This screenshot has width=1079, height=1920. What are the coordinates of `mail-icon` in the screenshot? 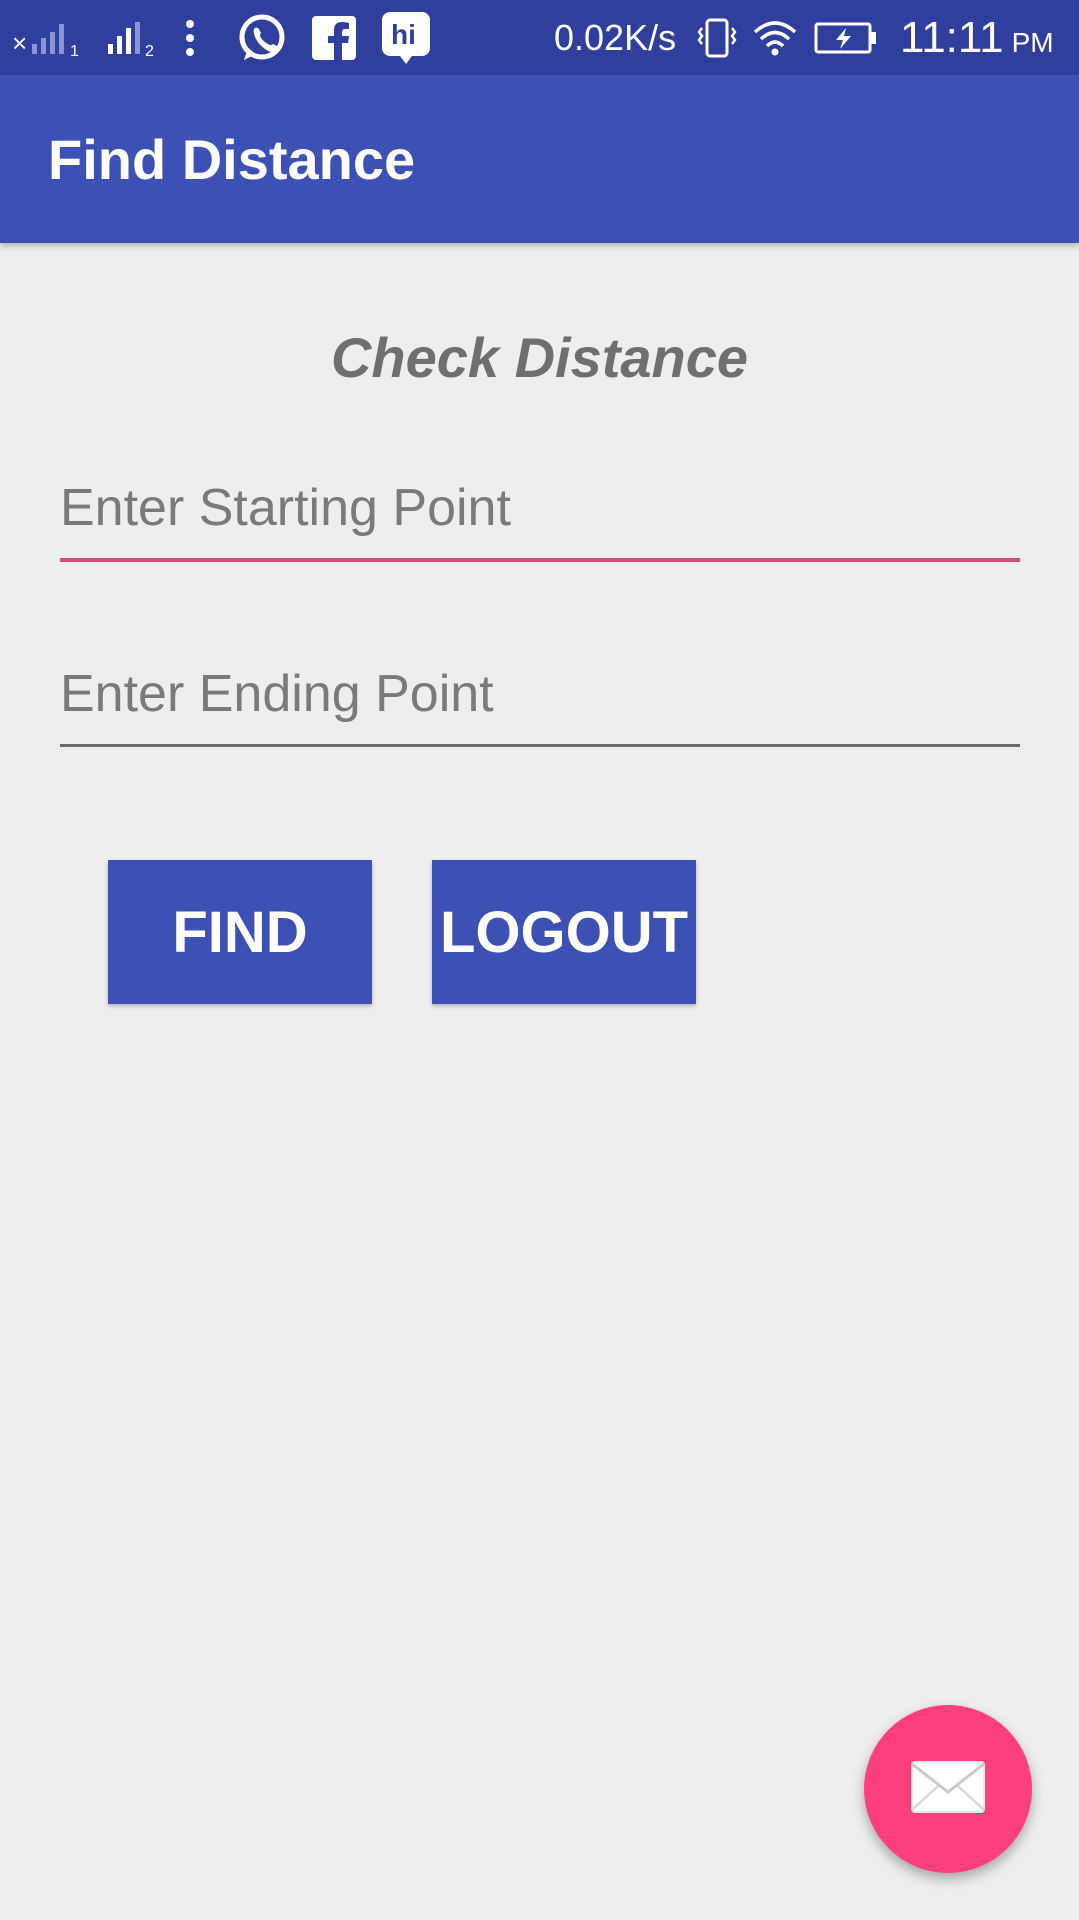 It's located at (948, 1789).